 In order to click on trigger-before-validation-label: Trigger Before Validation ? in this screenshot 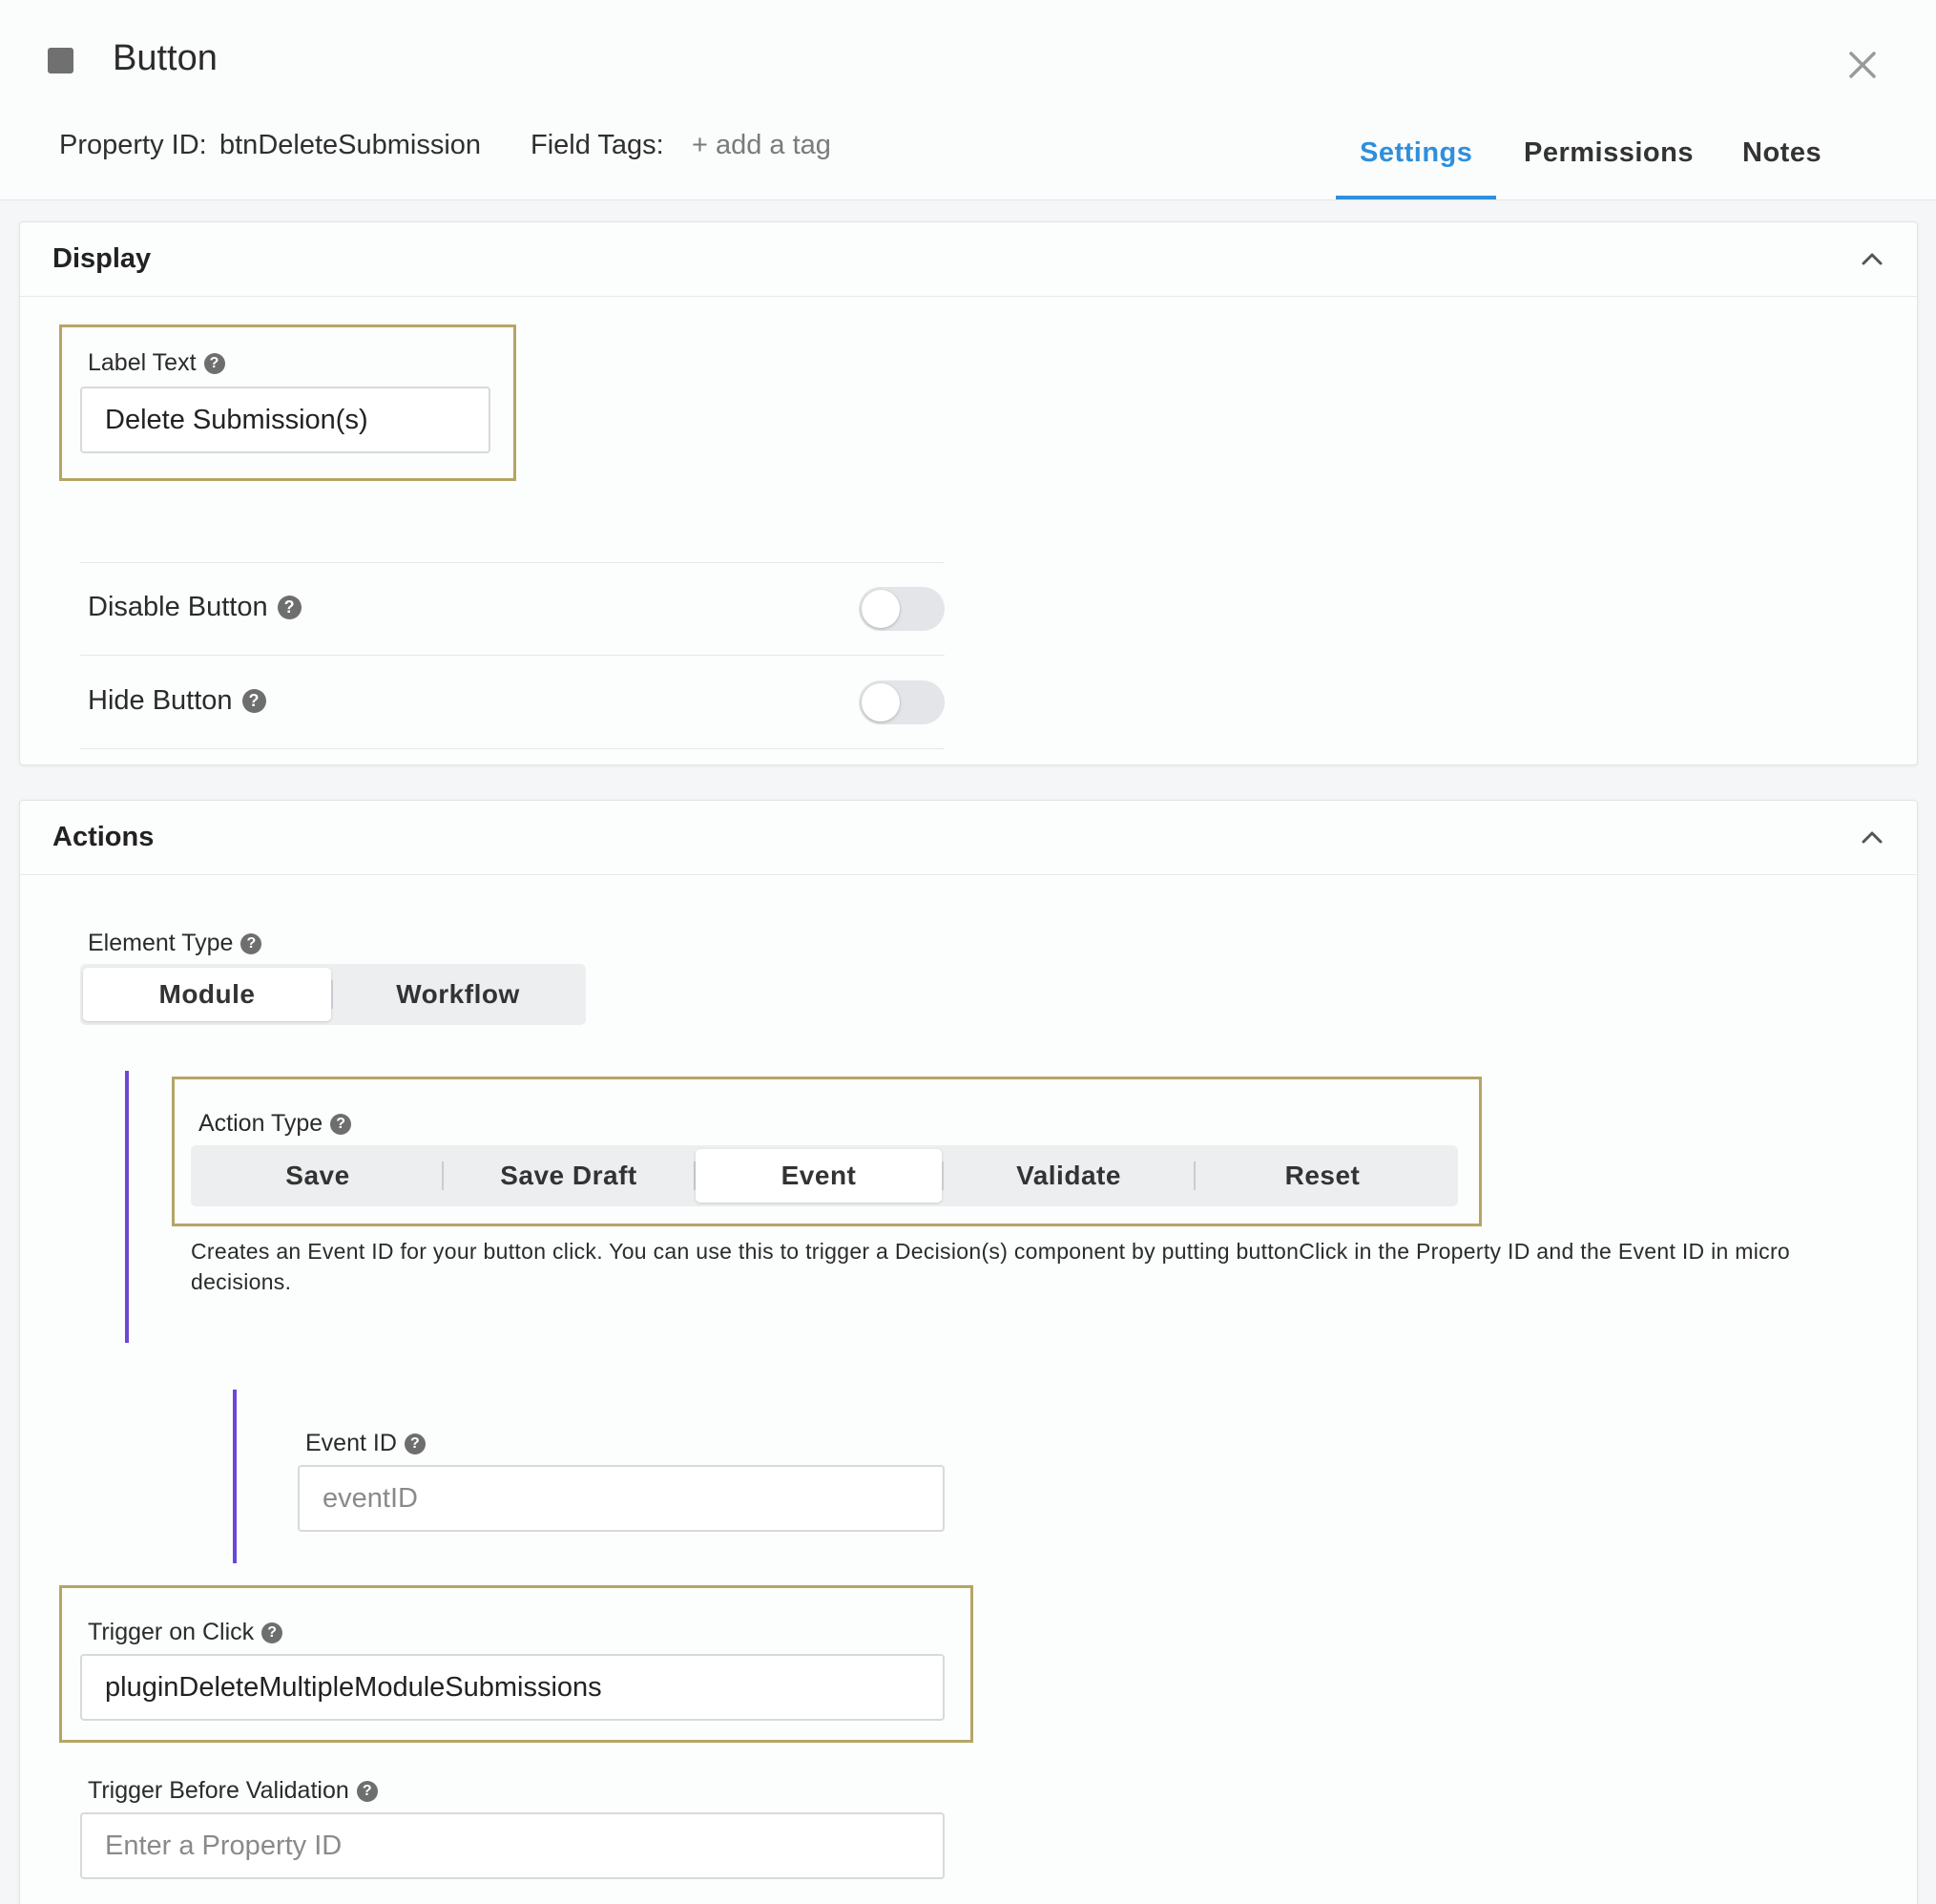, I will do `click(233, 1791)`.